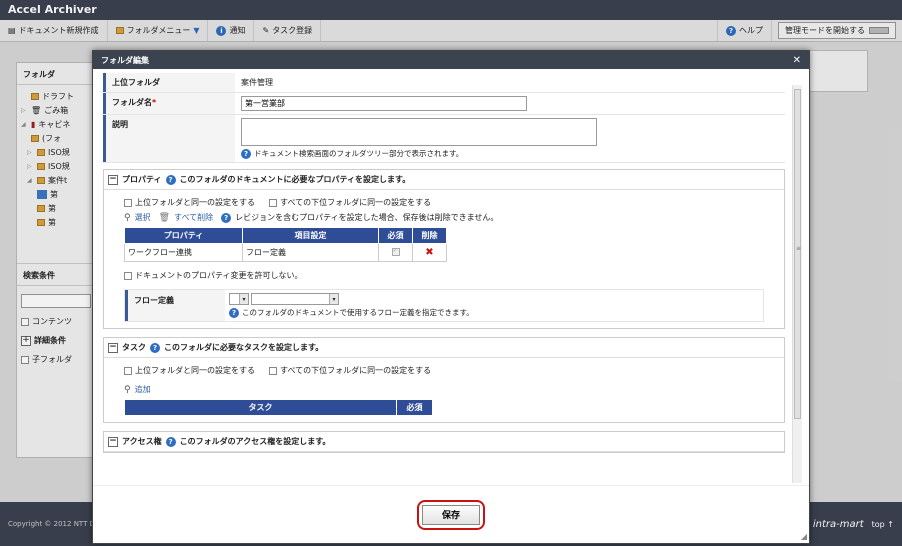 Image resolution: width=902 pixels, height=546 pixels. Describe the element at coordinates (444, 348) in the screenshot. I see `task-section-header: − タスク ? このフォルダに必要なタスクを設定します。` at that location.